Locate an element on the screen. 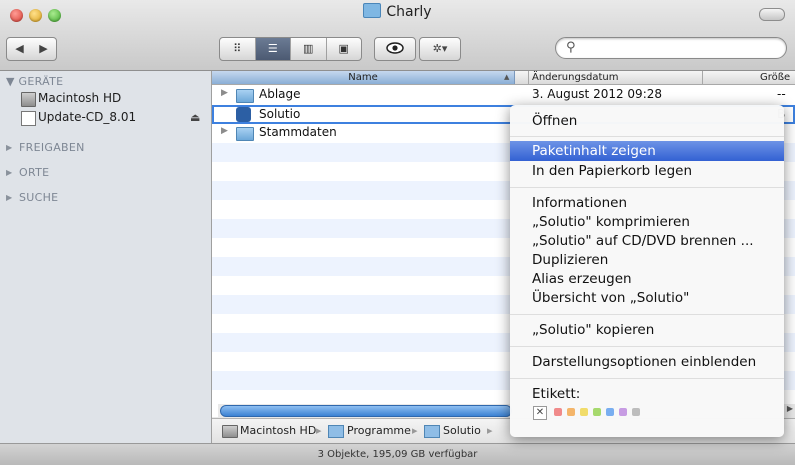 This screenshot has width=795, height=465. label-green-swatch is located at coordinates (597, 412).